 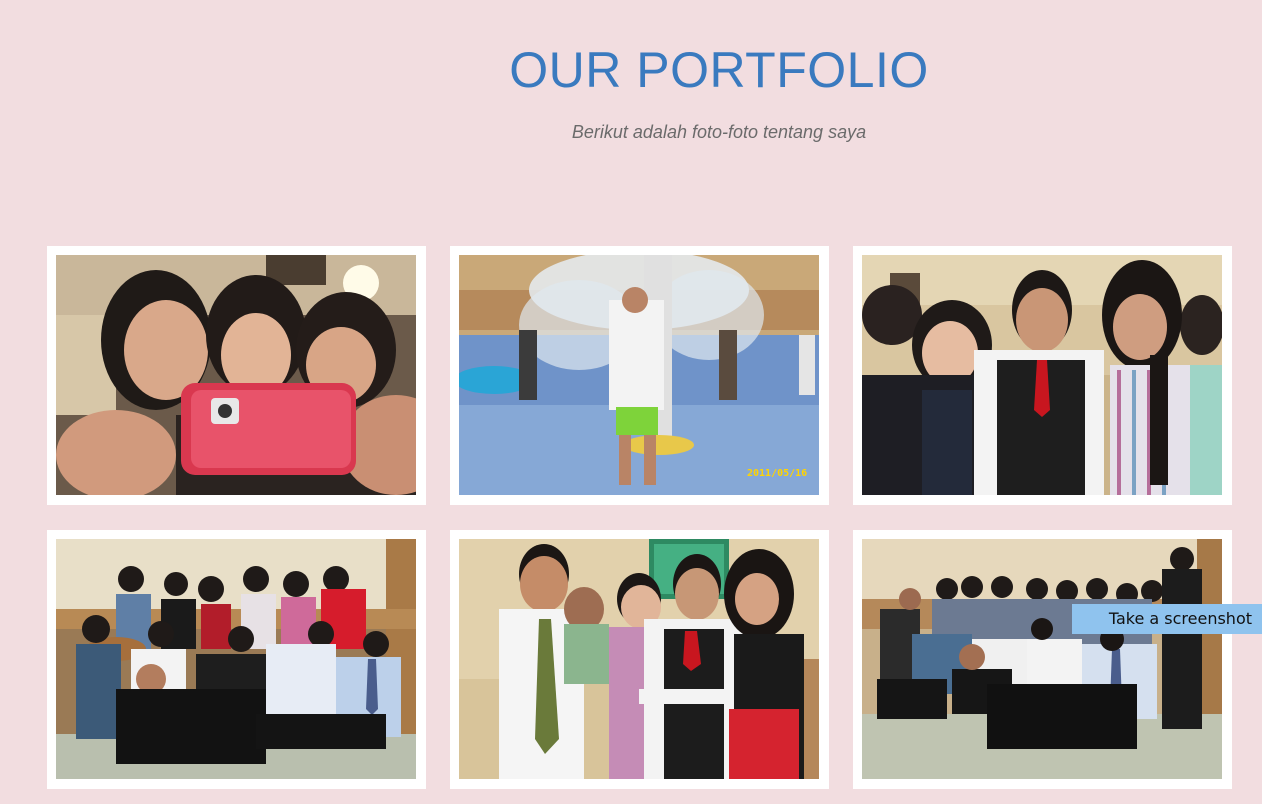 I want to click on photo-date-stamp: 2011/05/16, so click(x=777, y=473).